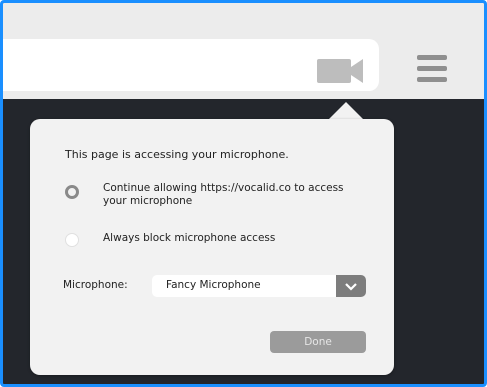 This screenshot has height=387, width=487. Describe the element at coordinates (213, 285) in the screenshot. I see `microphone-select-value: Fancy Microphone` at that location.